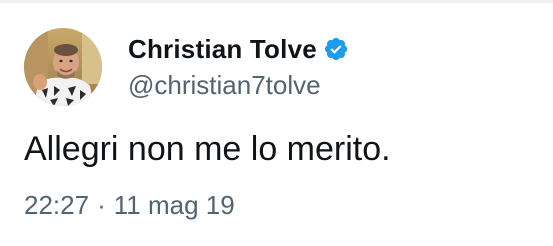  I want to click on author-handle: @christian7tolve, so click(238, 85).